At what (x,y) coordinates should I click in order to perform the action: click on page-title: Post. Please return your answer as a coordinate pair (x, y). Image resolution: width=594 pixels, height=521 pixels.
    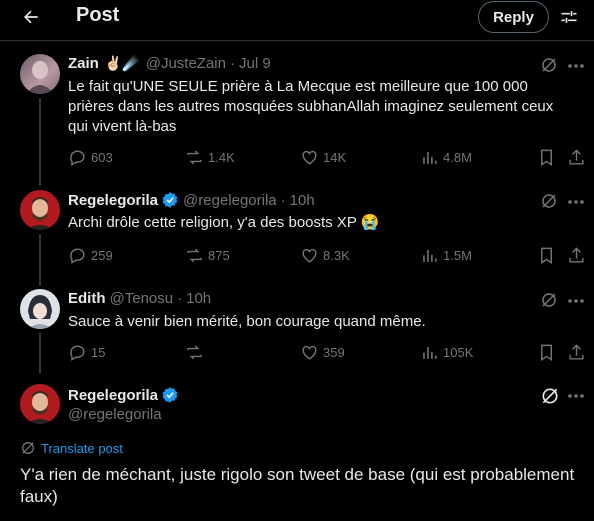
    Looking at the image, I should click on (98, 15).